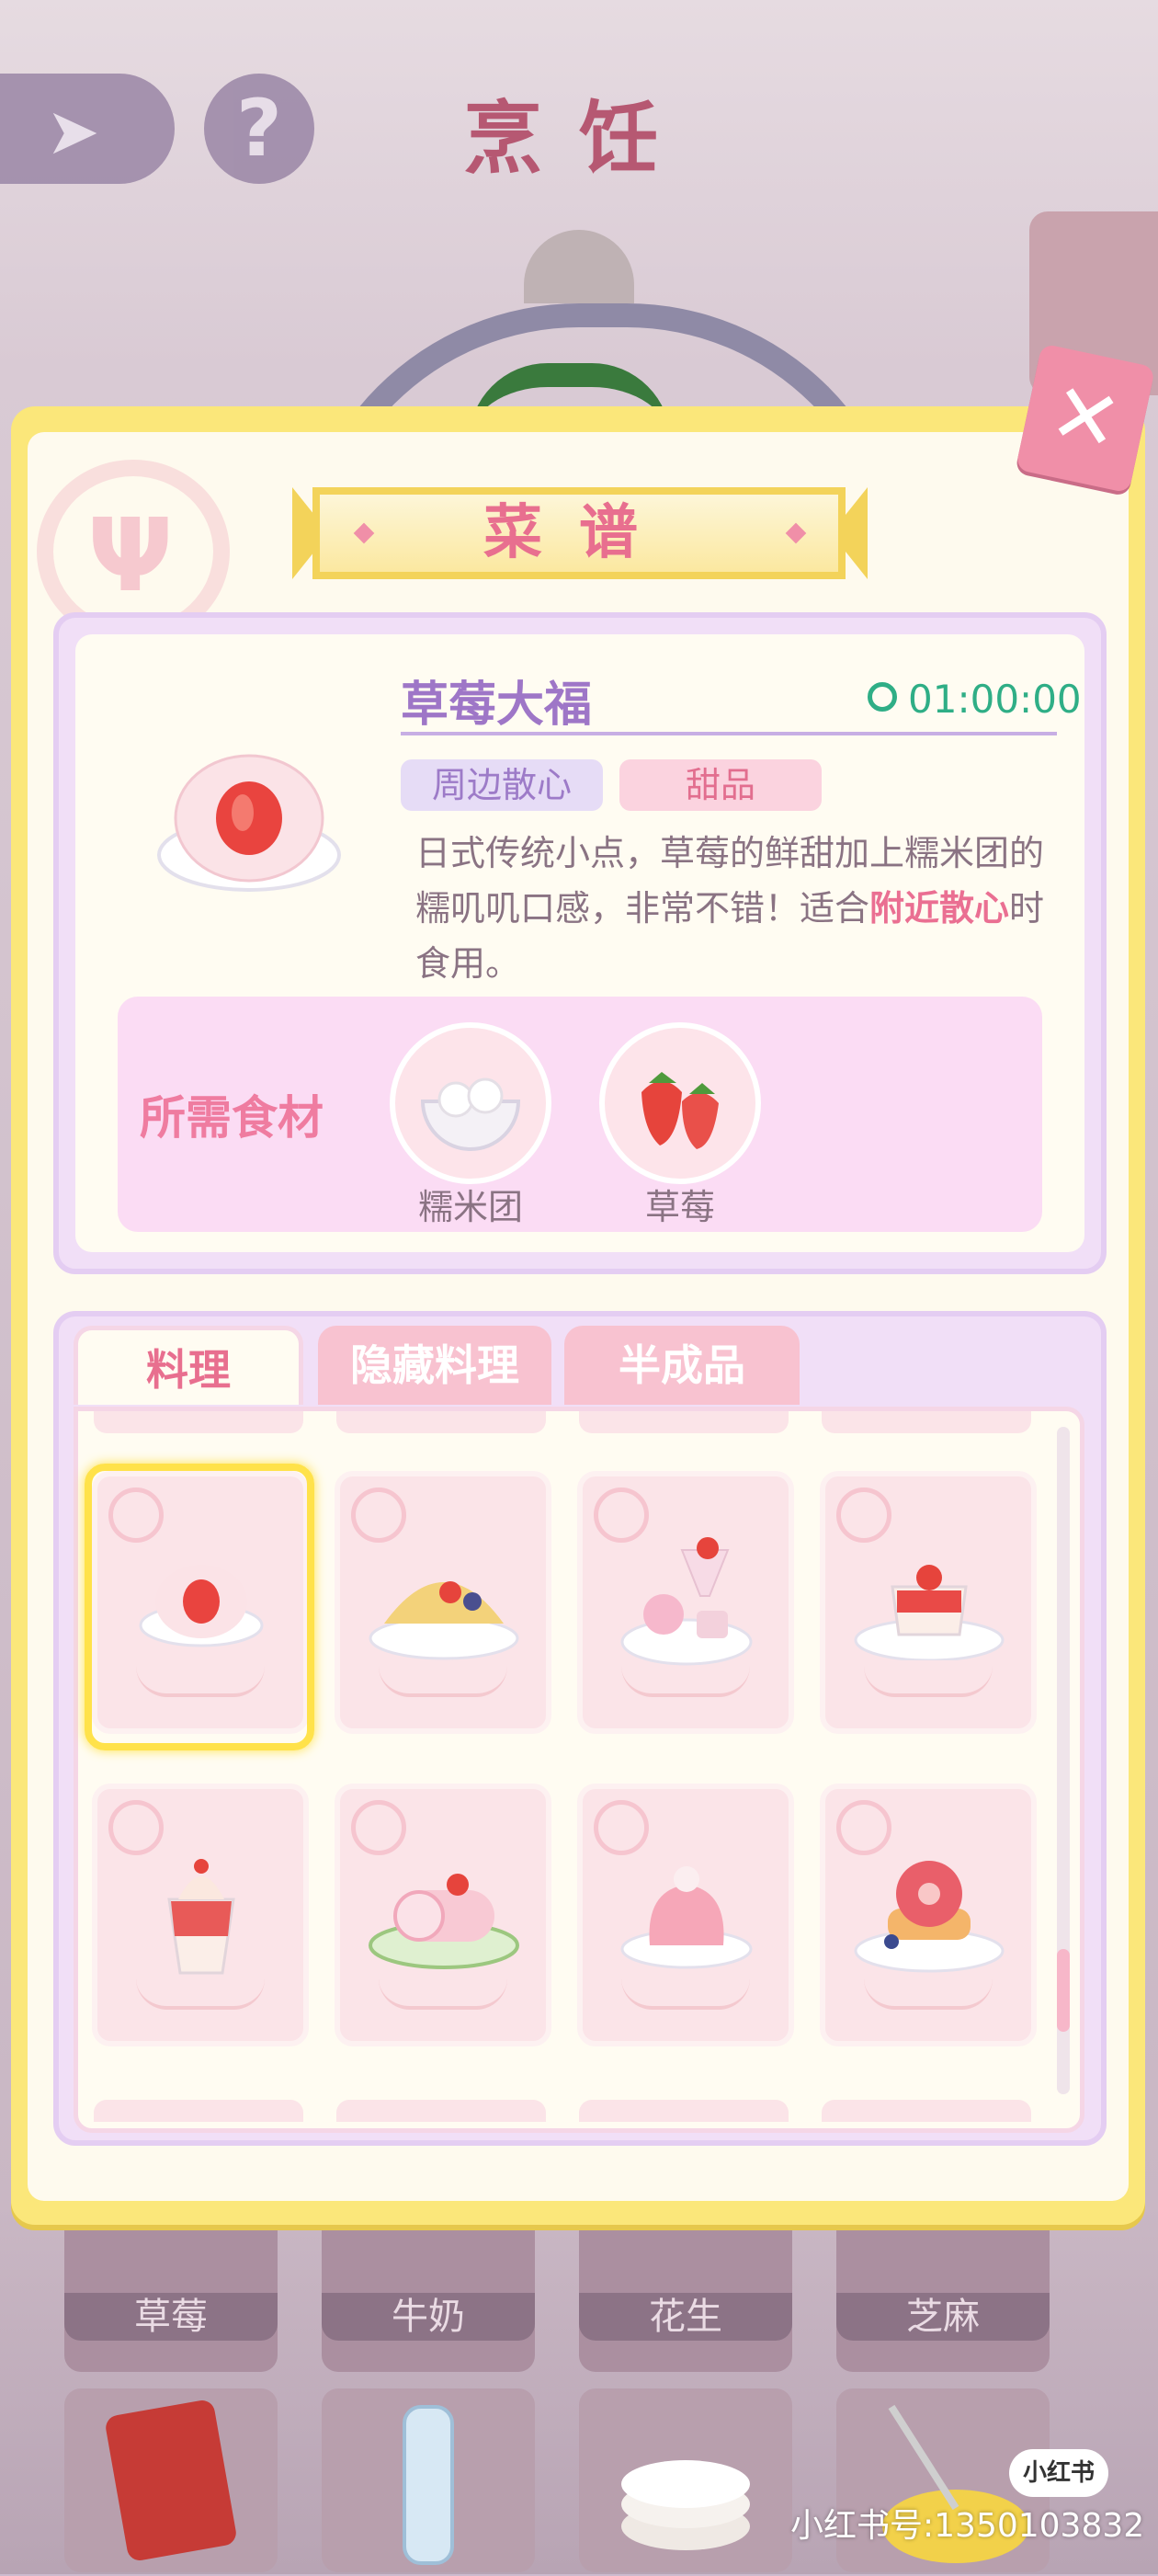 The height and width of the screenshot is (2576, 1158). I want to click on strawberry-jelly-icon, so click(686, 1917).